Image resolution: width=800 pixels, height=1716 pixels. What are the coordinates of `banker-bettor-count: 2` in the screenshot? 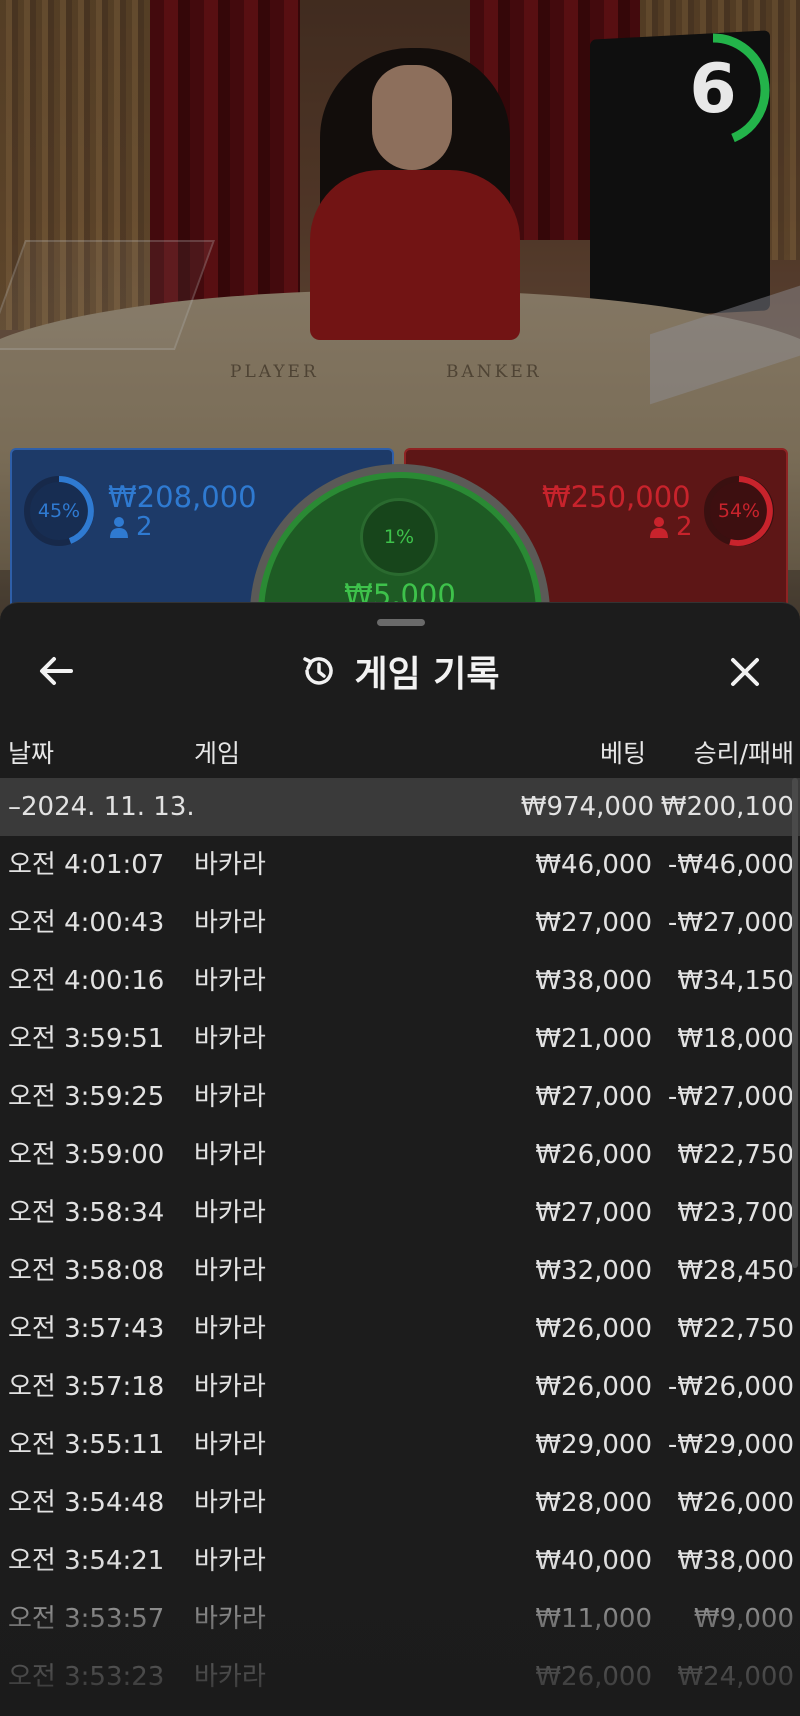 It's located at (671, 527).